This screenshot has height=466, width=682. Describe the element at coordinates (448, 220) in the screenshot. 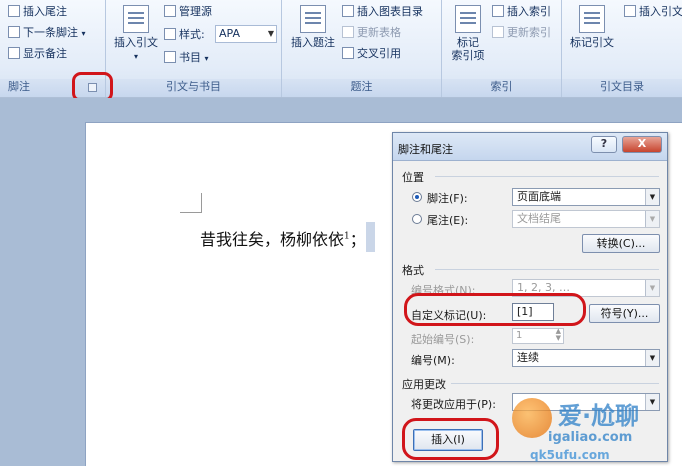

I see `endnote-label: 尾注(E):` at that location.